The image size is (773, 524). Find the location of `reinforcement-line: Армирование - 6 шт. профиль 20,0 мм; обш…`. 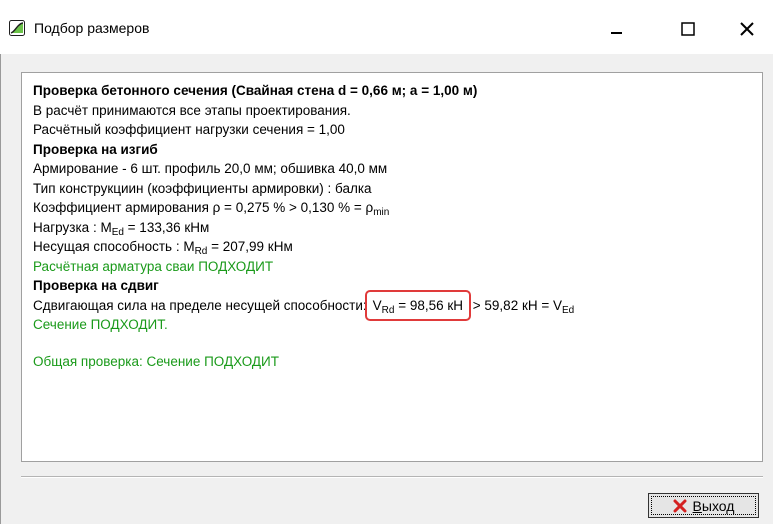

reinforcement-line: Армирование - 6 шт. профиль 20,0 мм; обш… is located at coordinates (210, 168).